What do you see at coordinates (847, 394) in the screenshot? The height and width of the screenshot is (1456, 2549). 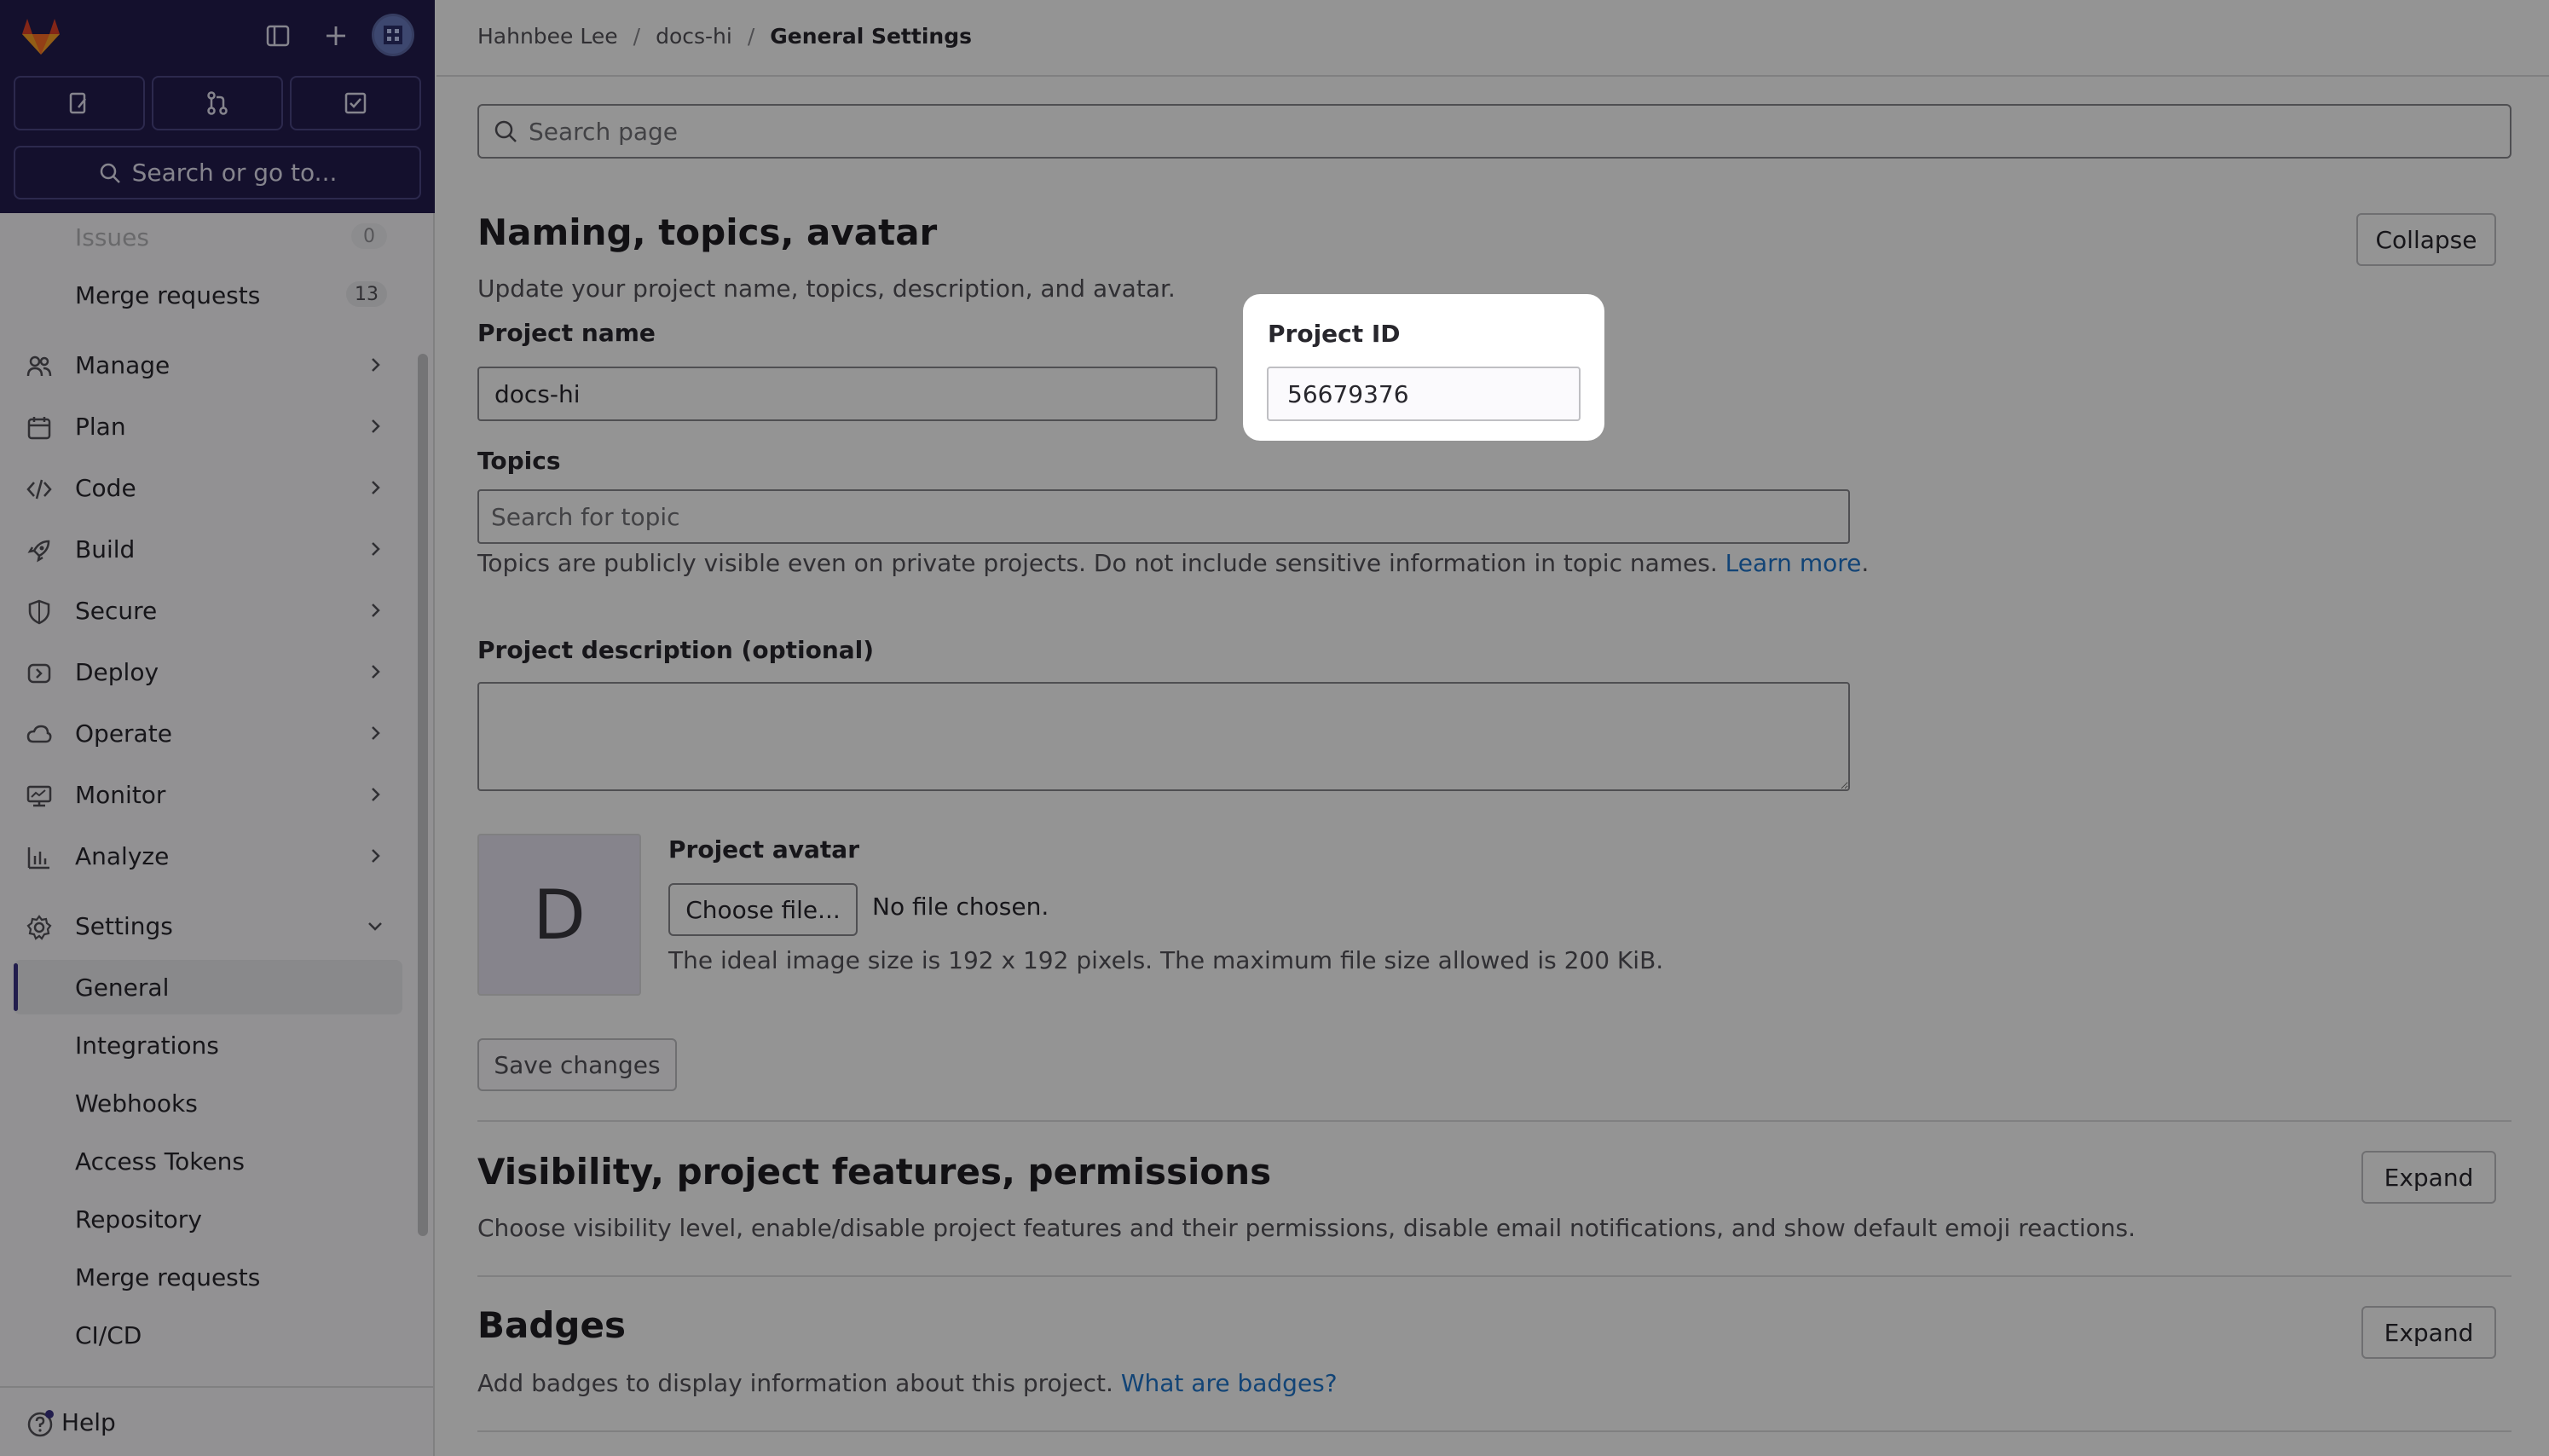 I see `project-name-input` at bounding box center [847, 394].